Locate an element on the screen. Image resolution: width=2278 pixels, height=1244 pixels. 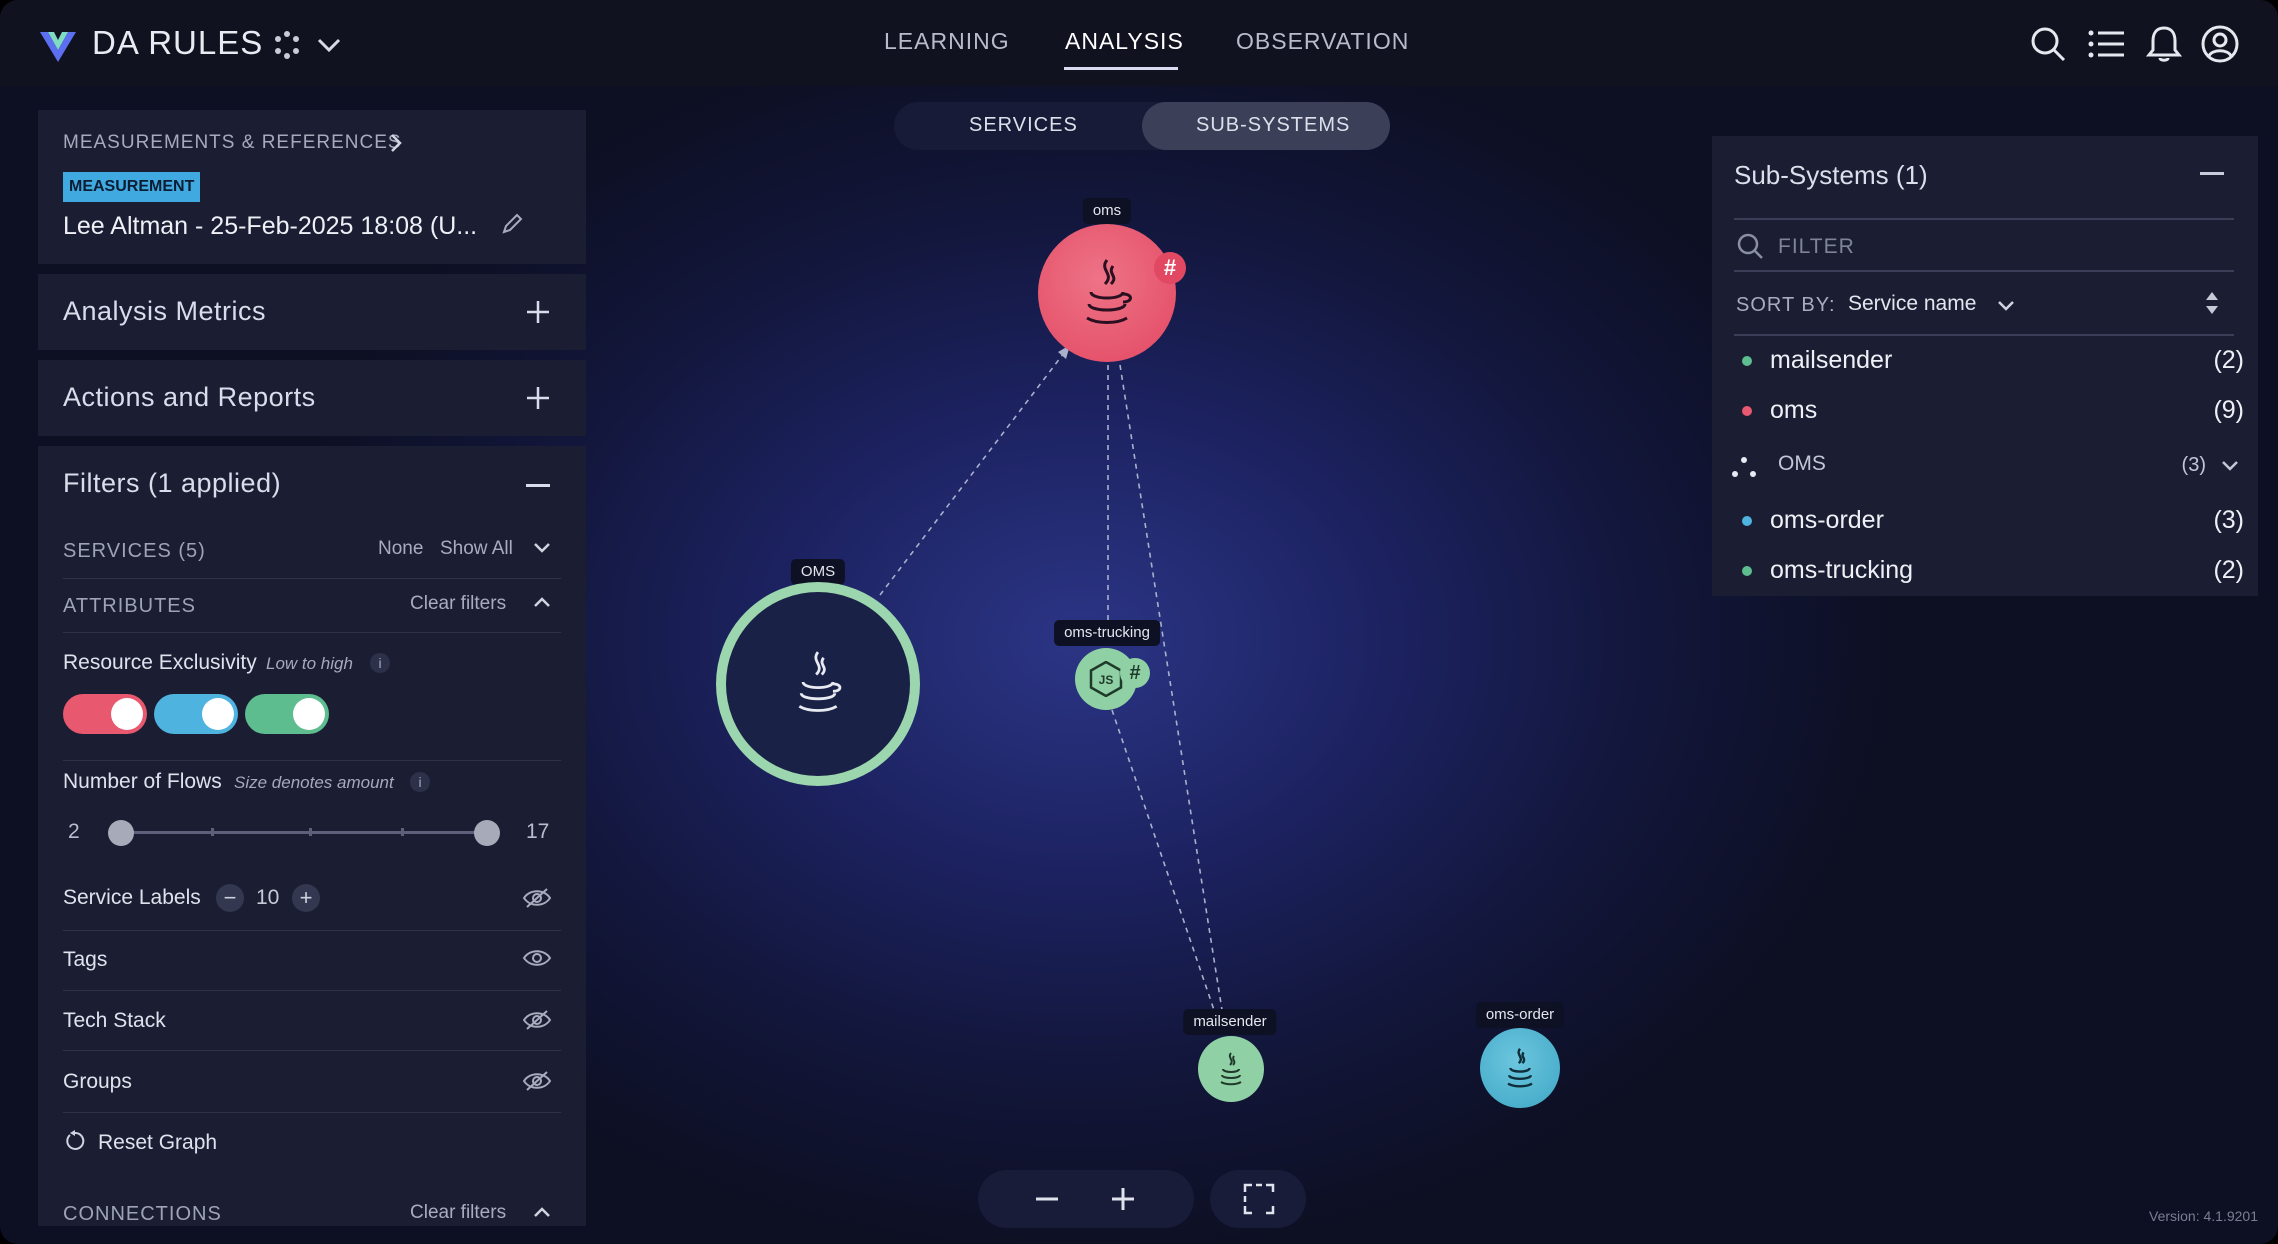
node-oms is located at coordinates (1107, 293).